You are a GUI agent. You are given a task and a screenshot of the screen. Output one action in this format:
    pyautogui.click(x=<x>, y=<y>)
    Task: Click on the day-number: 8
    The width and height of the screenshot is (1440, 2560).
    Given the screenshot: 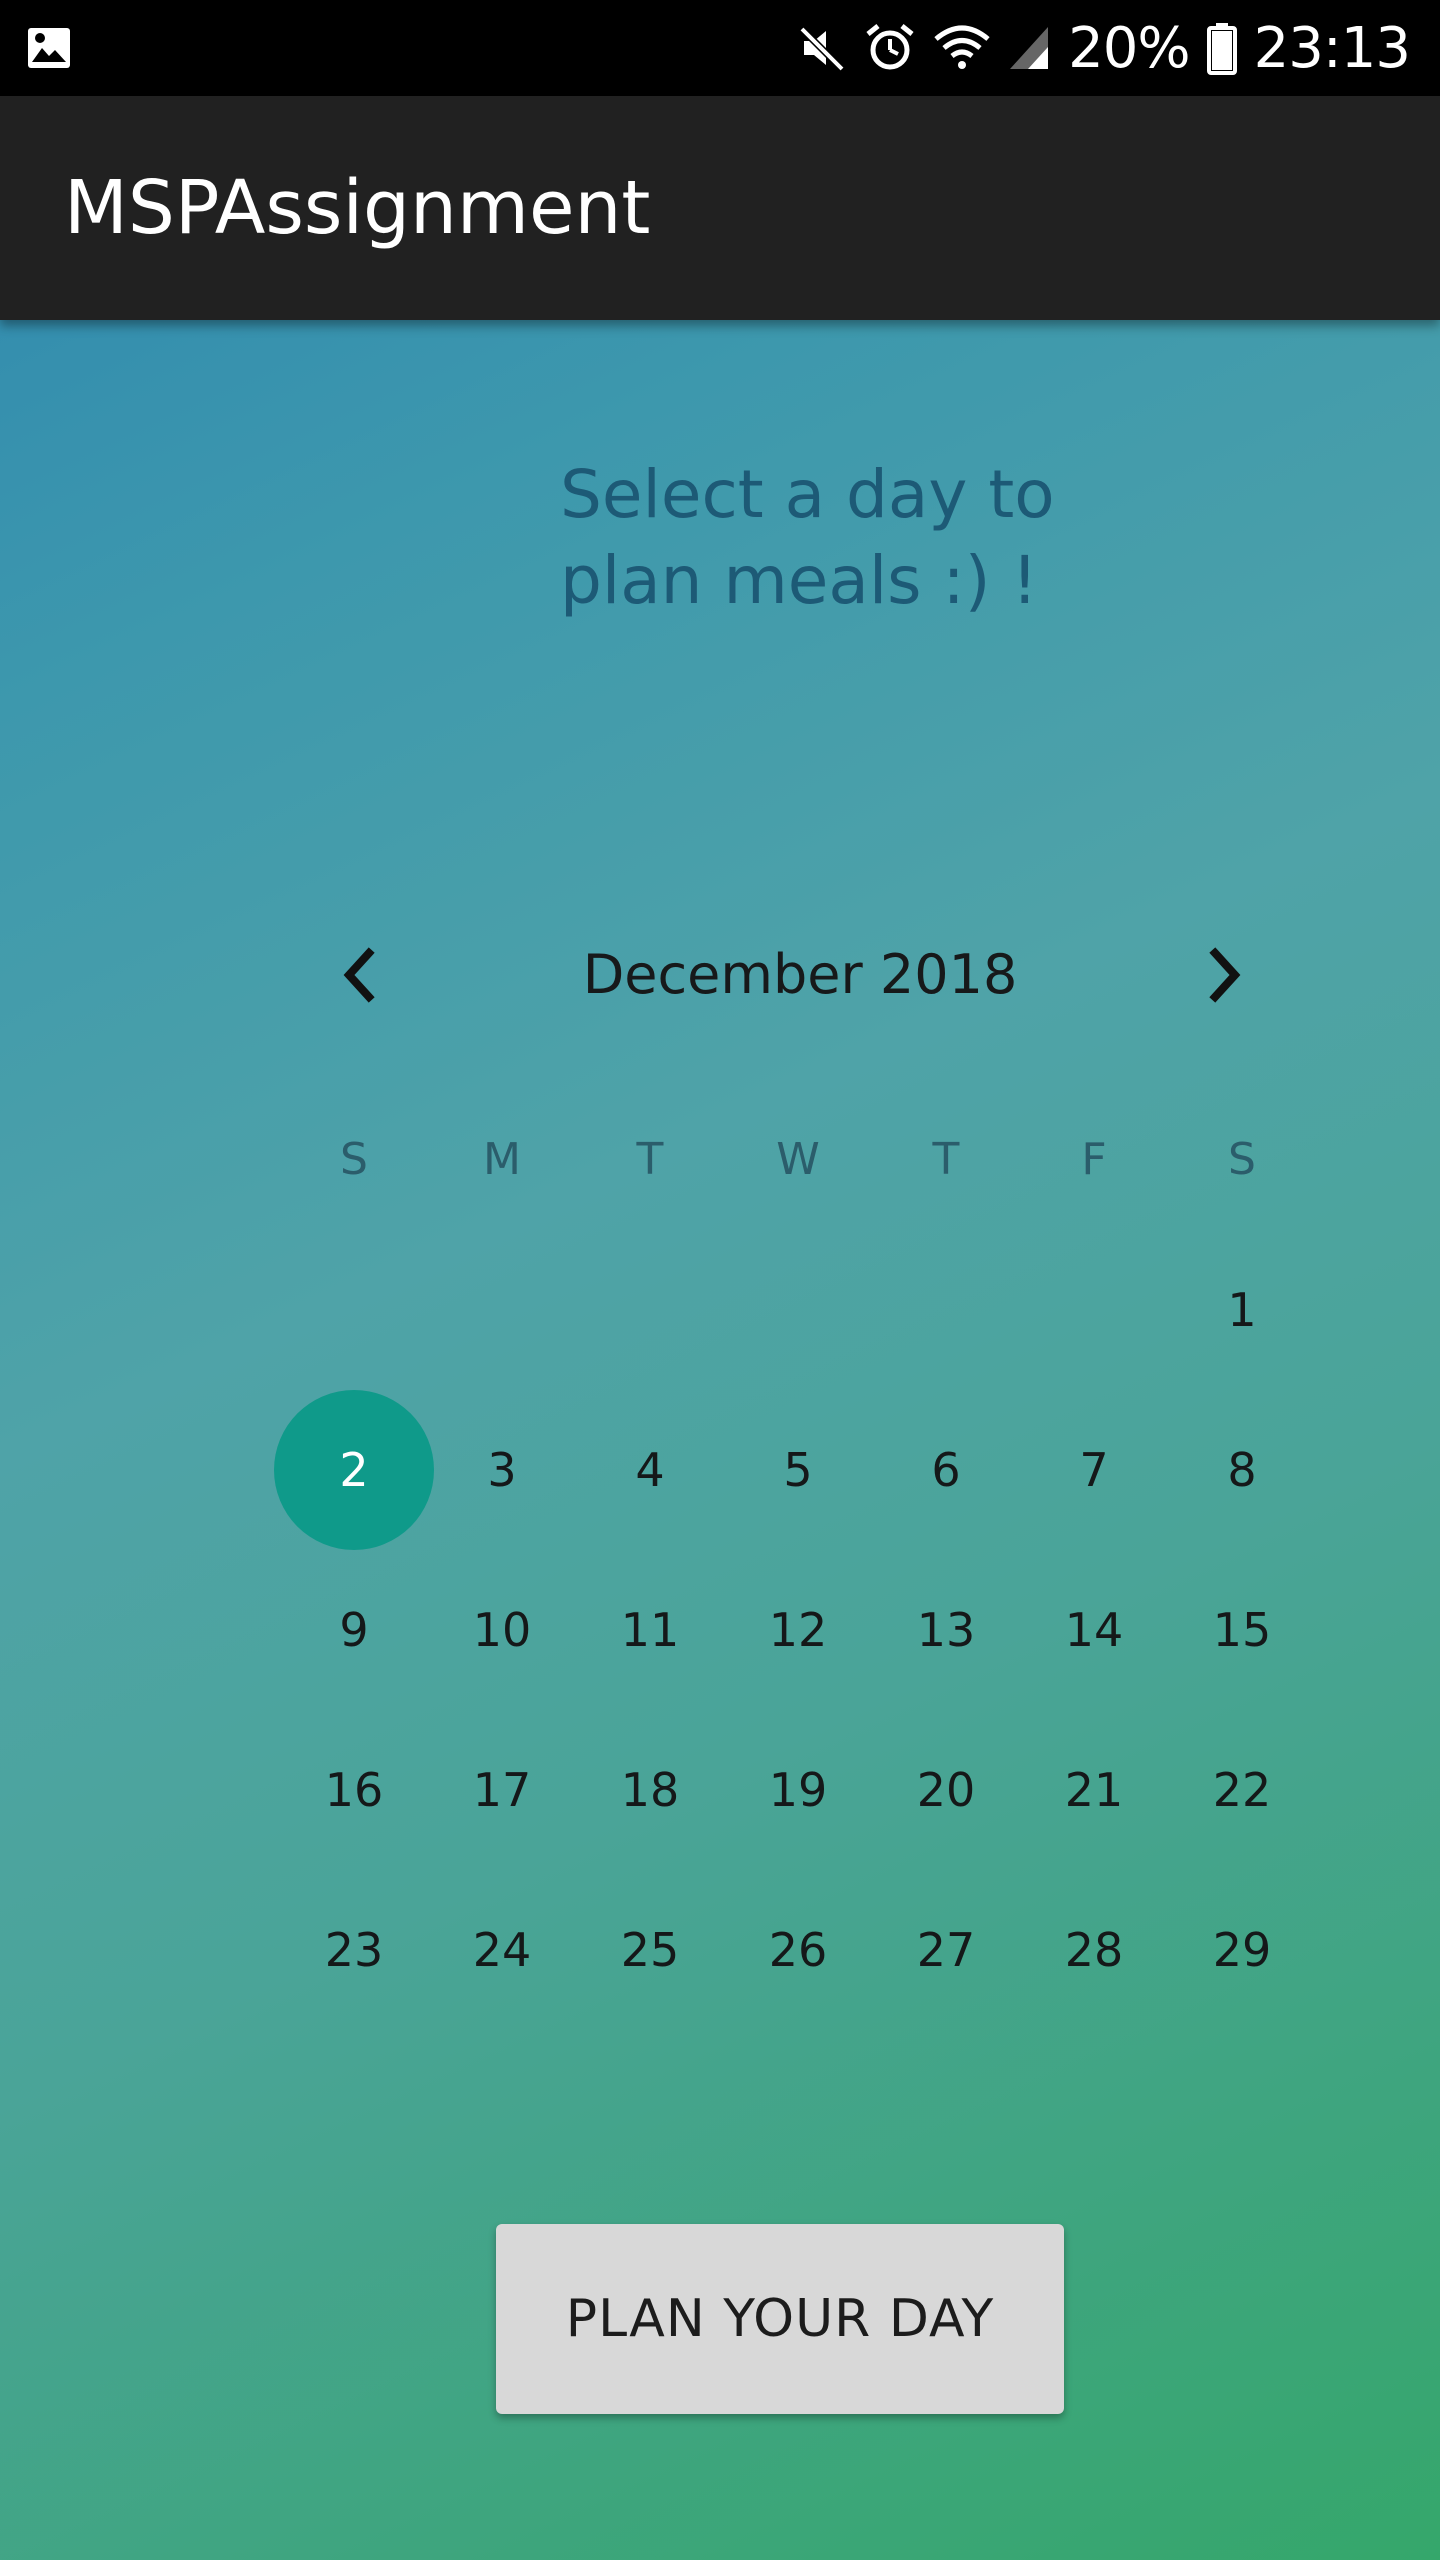 What is the action you would take?
    pyautogui.click(x=1242, y=1470)
    